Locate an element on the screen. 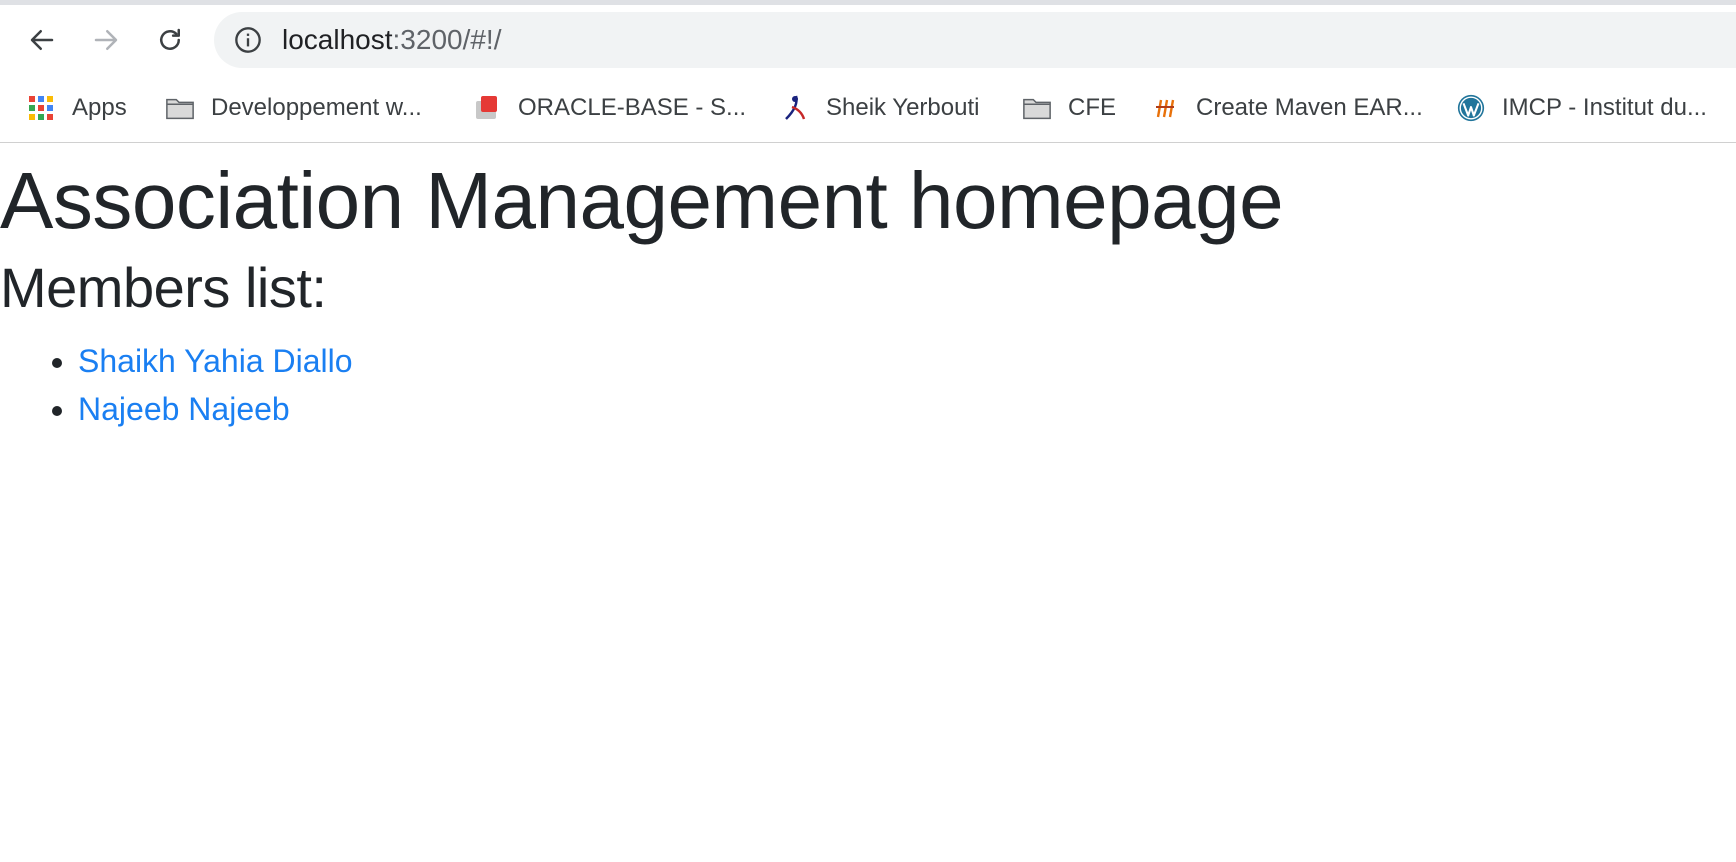 This screenshot has height=862, width=1736. bookmark-sheik-yerbouti: Sheik Yerbouti is located at coordinates (879, 108).